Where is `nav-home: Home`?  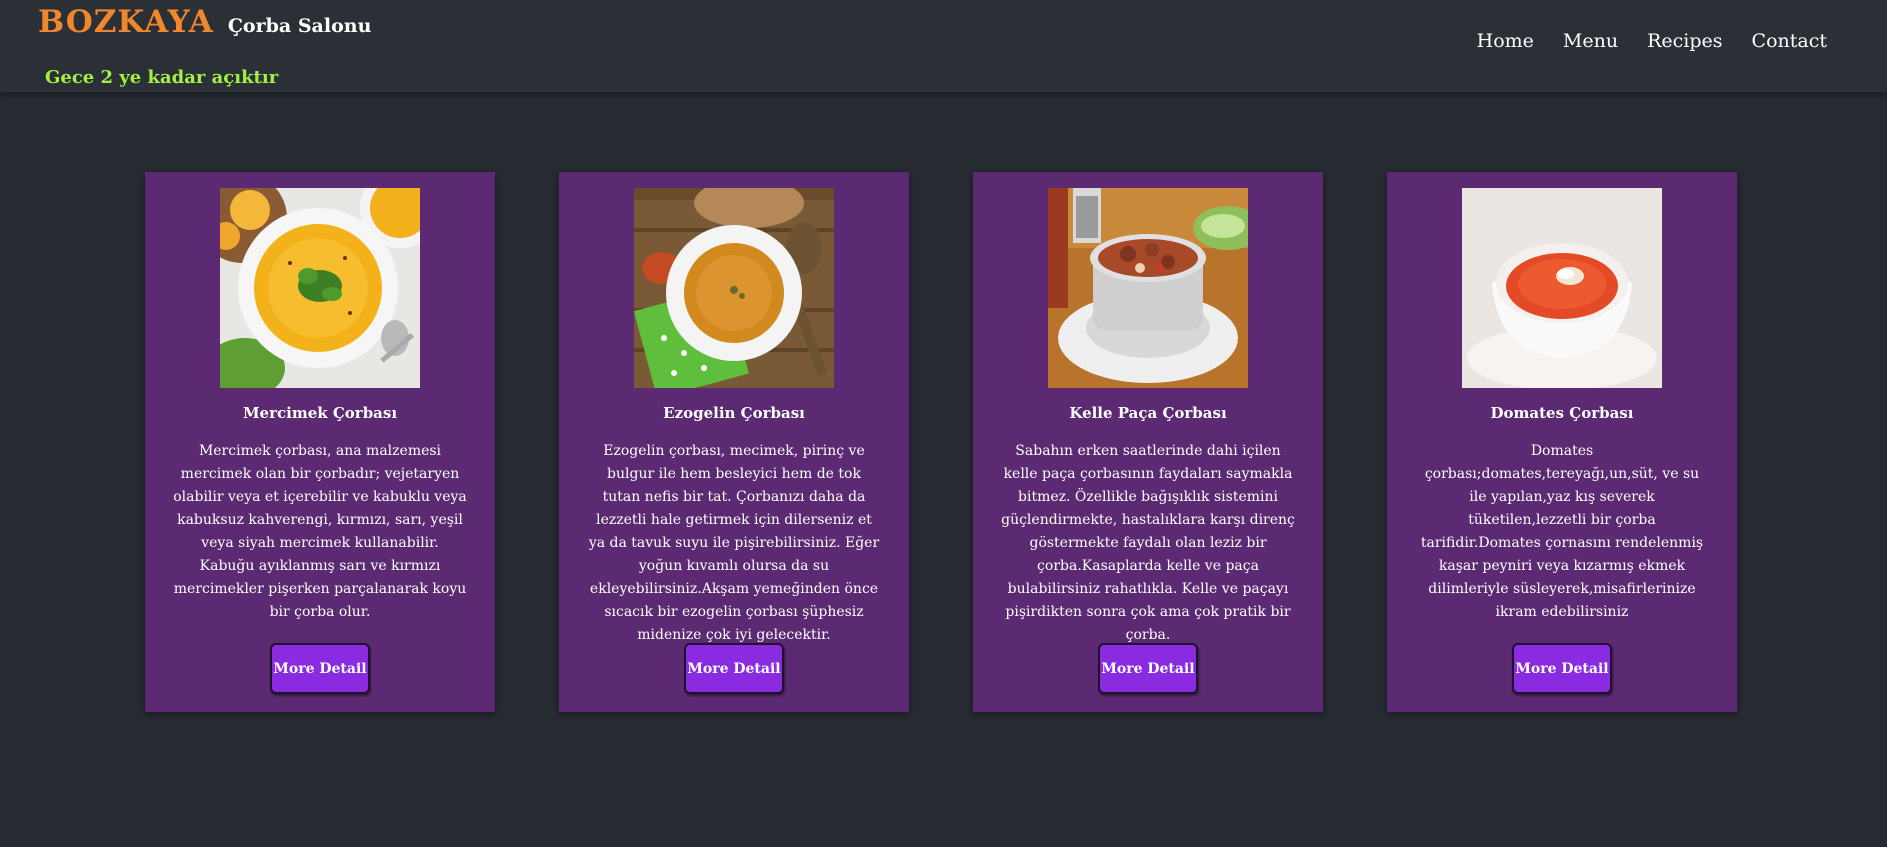 nav-home: Home is located at coordinates (1505, 41).